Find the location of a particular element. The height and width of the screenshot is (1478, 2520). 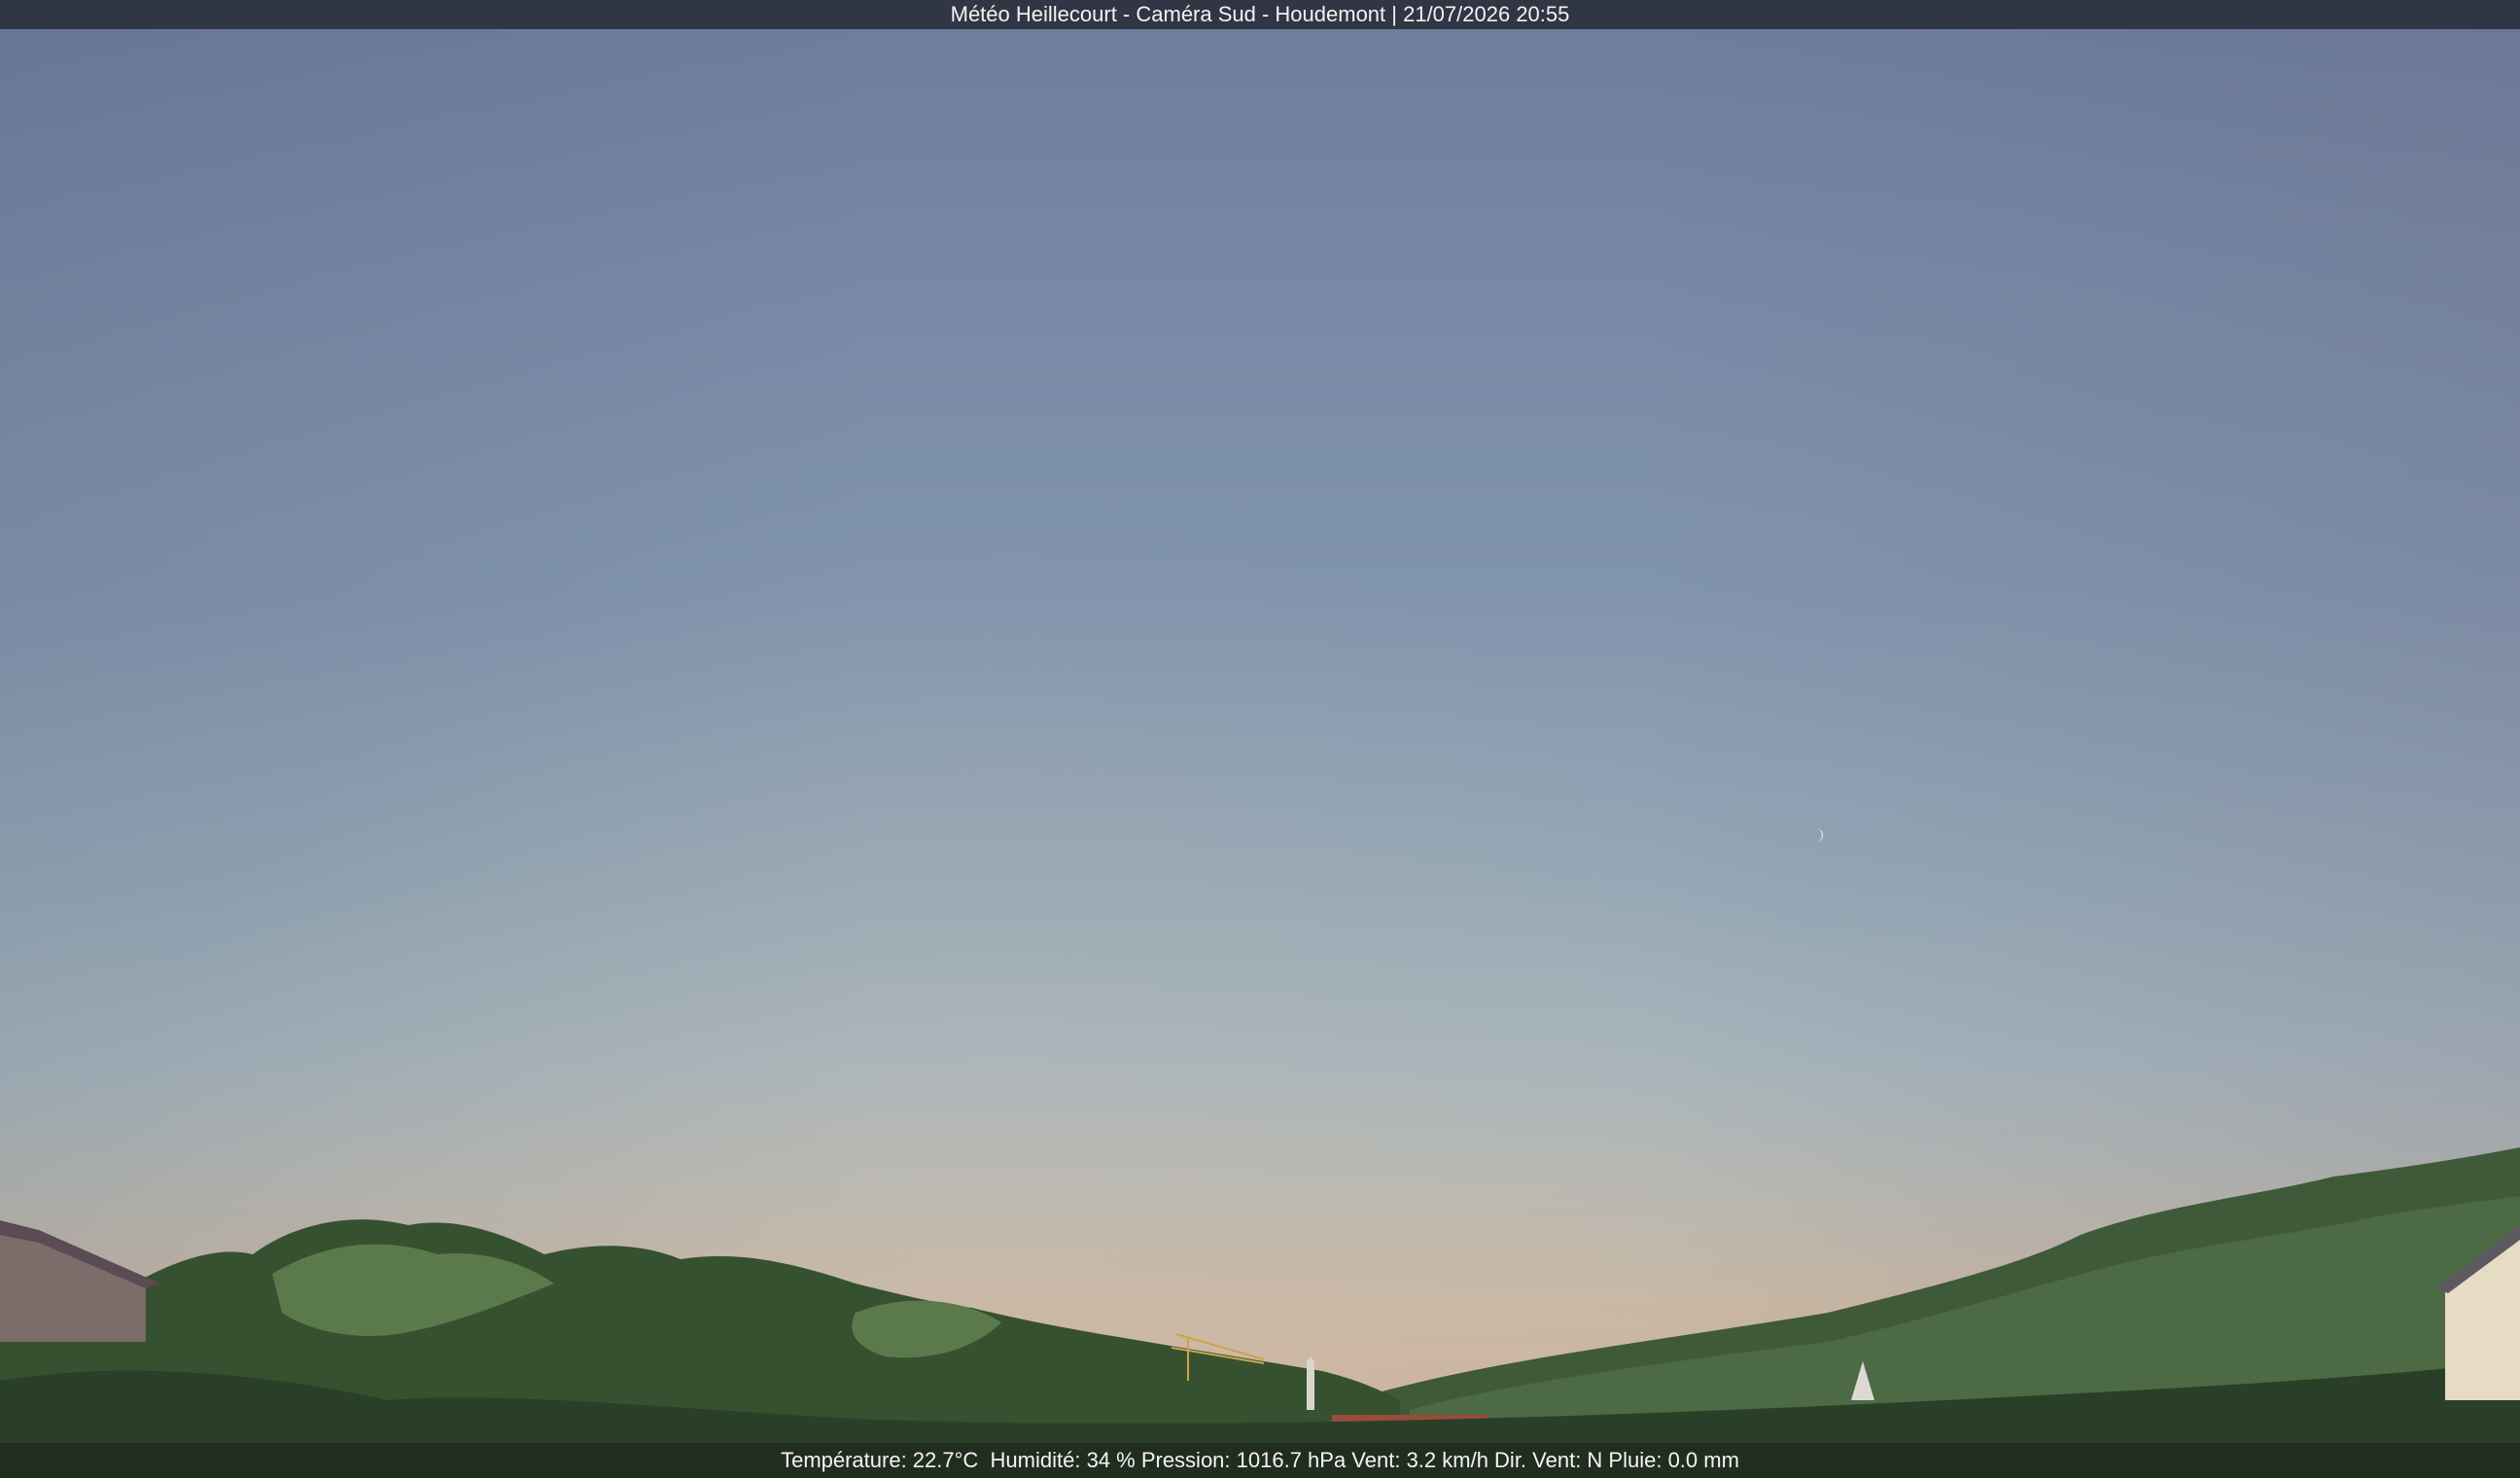

church-spire-icon is located at coordinates (1310, 1383).